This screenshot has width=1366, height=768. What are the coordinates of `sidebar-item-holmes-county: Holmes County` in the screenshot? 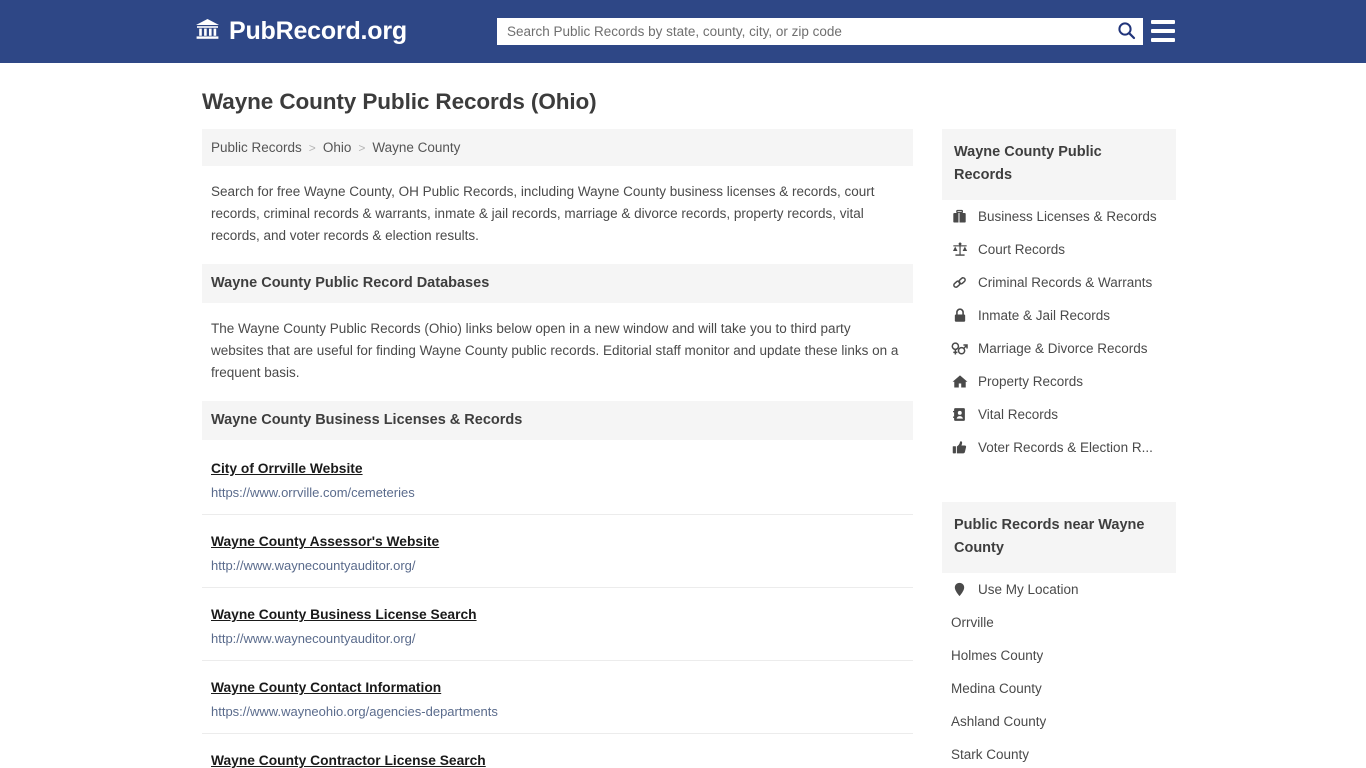 It's located at (1059, 655).